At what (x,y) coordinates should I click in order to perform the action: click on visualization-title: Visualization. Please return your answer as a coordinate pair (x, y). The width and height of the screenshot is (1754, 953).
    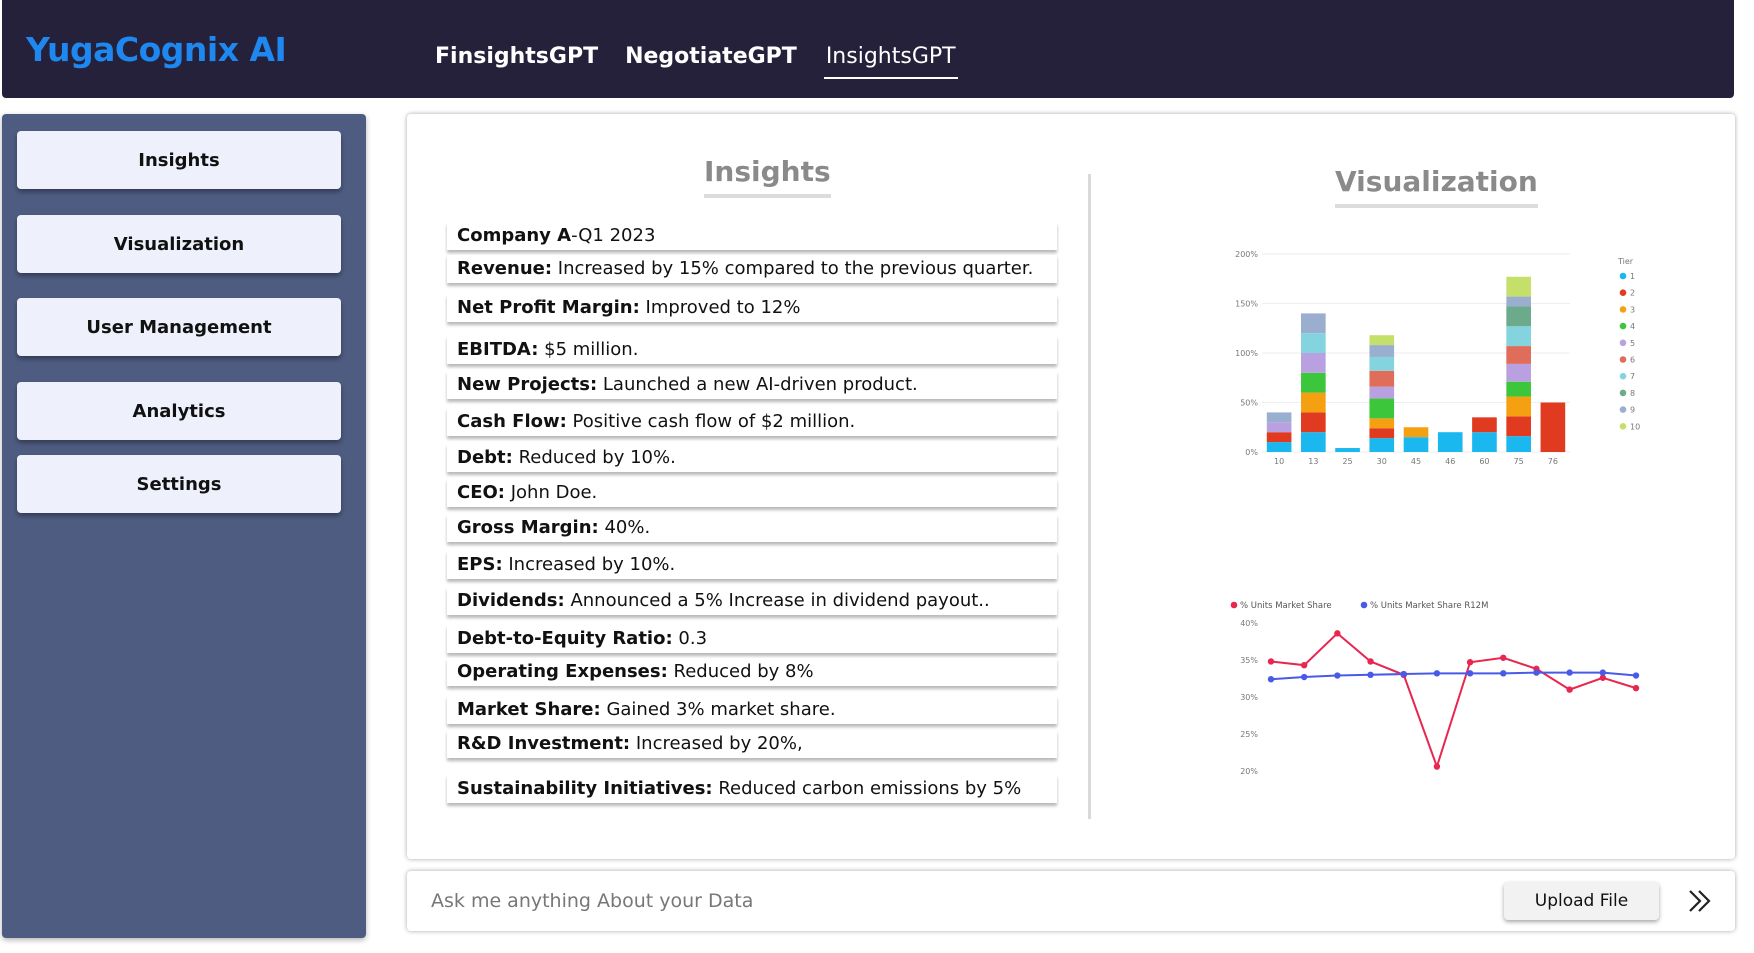
    Looking at the image, I should click on (1436, 186).